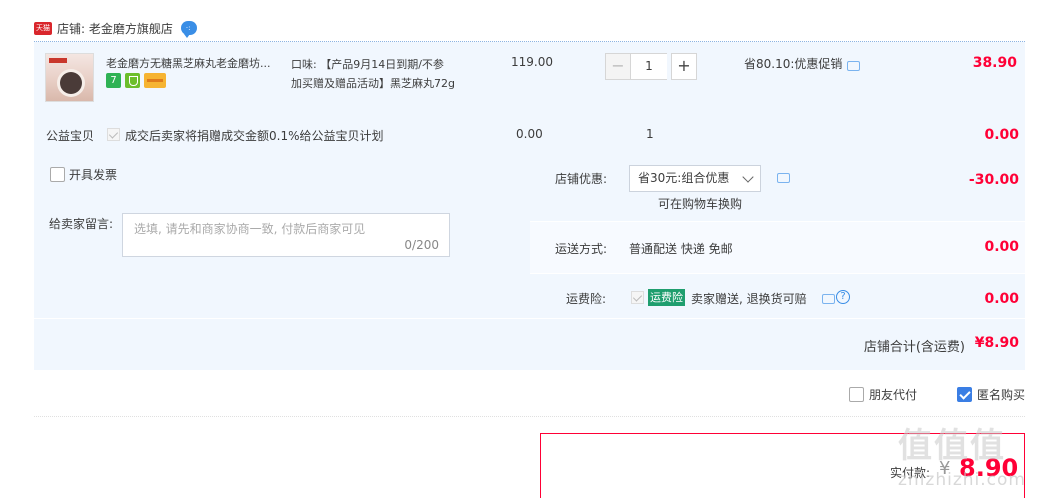 The image size is (1044, 498). I want to click on watermark: 值值值 zhizhizhi.com, so click(969, 458).